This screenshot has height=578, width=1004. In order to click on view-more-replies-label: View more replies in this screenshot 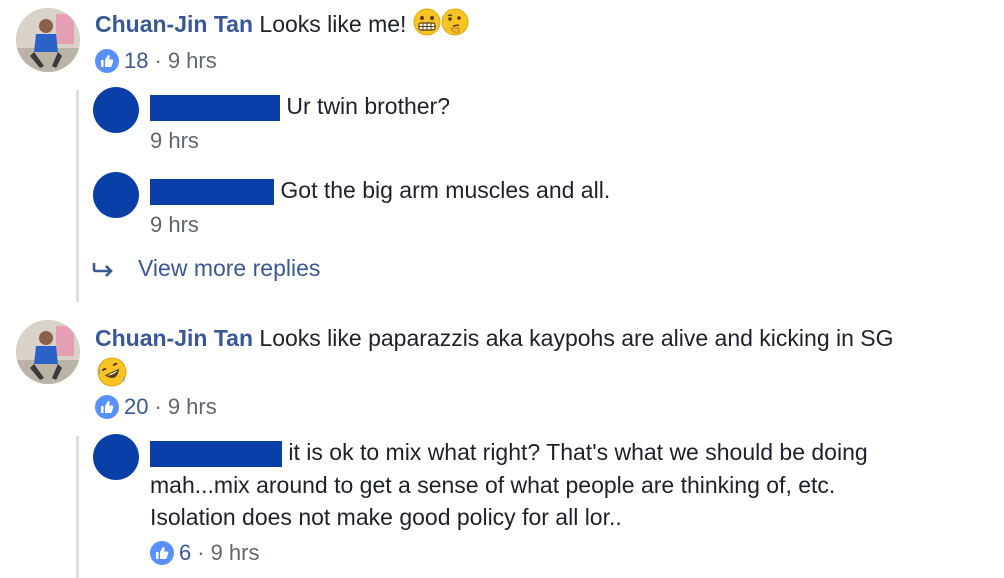, I will do `click(229, 268)`.